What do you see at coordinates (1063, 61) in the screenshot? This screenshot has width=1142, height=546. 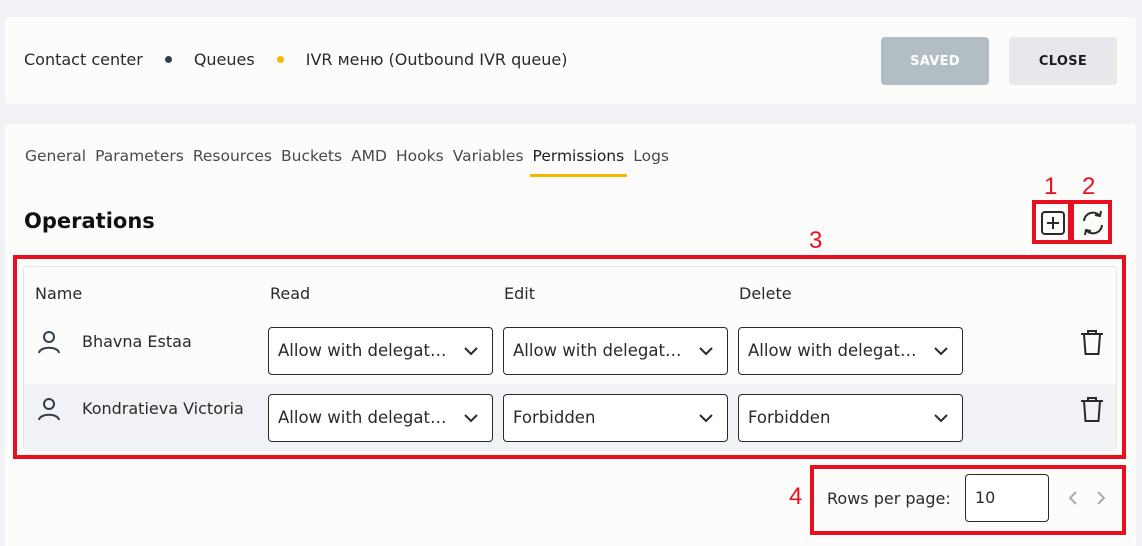 I see `close-button: CLOSE` at bounding box center [1063, 61].